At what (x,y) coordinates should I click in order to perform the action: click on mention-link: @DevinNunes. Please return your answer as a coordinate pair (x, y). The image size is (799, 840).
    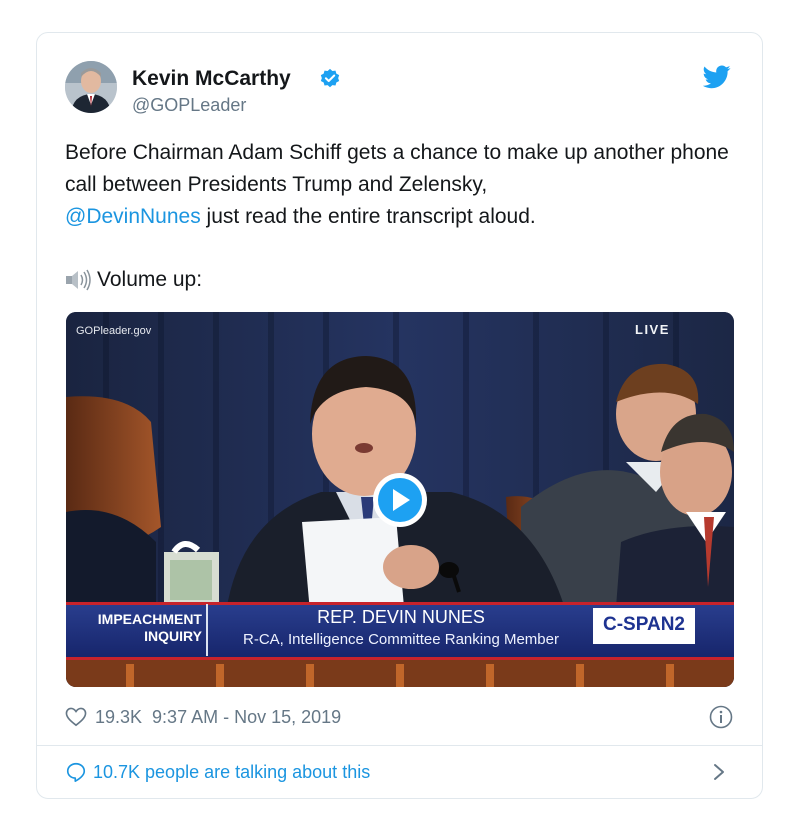
    Looking at the image, I should click on (133, 216).